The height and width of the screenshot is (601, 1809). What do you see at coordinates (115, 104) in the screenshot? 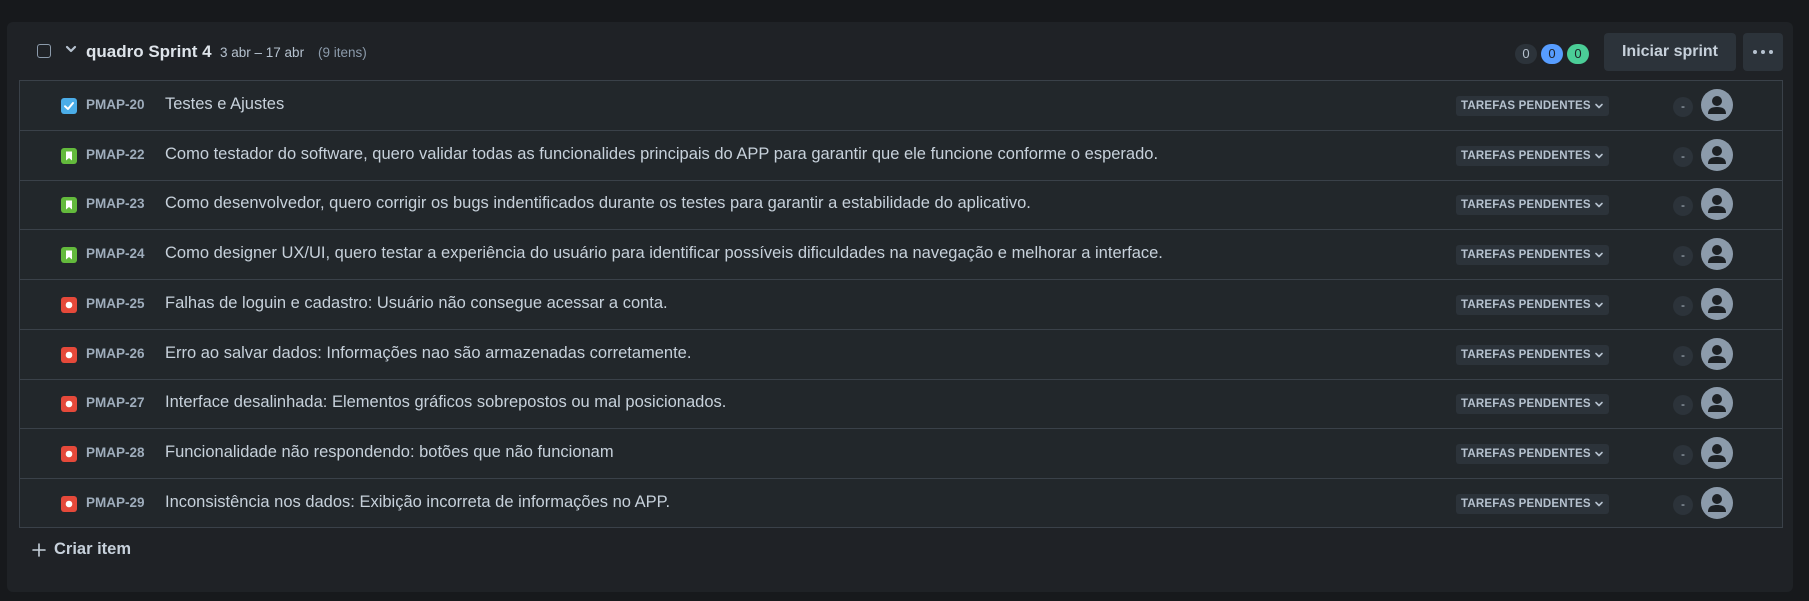
I see `issue-key: PMAP-20` at bounding box center [115, 104].